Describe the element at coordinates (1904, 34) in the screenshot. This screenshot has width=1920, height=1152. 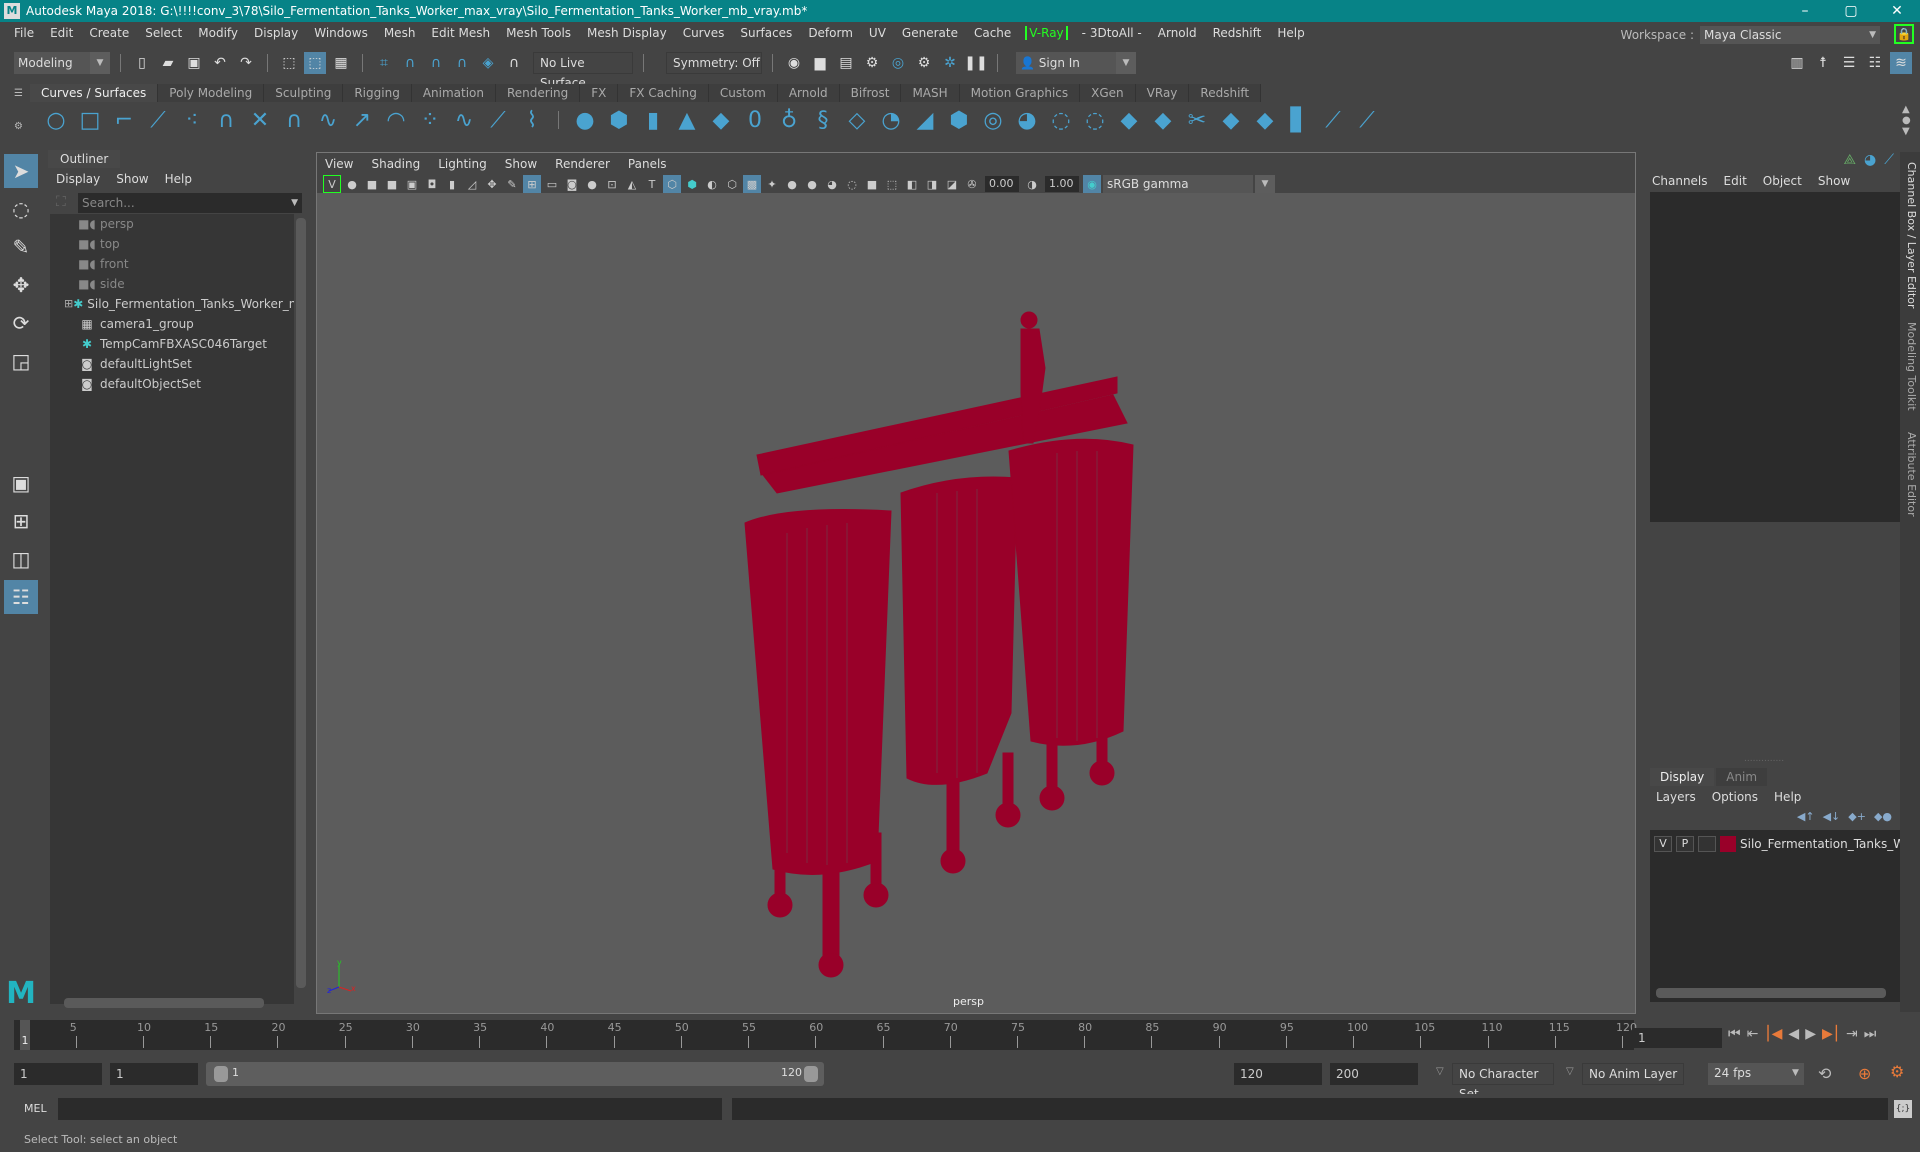
I see `lock-icon: 🔒` at that location.